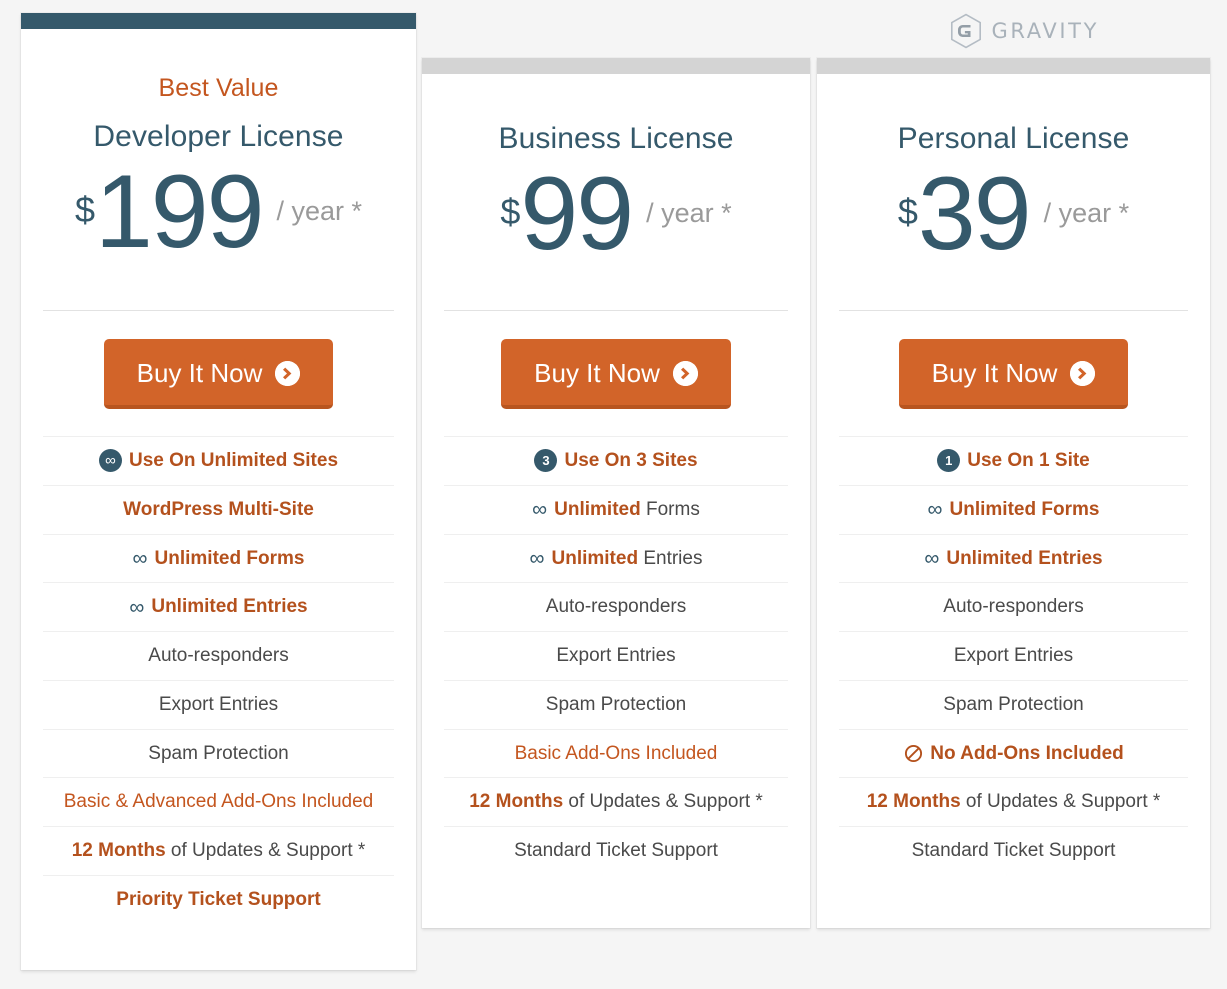 Image resolution: width=1227 pixels, height=989 pixels. Describe the element at coordinates (218, 802) in the screenshot. I see `feature-label: Basic & Advanced Add-Ons Included` at that location.